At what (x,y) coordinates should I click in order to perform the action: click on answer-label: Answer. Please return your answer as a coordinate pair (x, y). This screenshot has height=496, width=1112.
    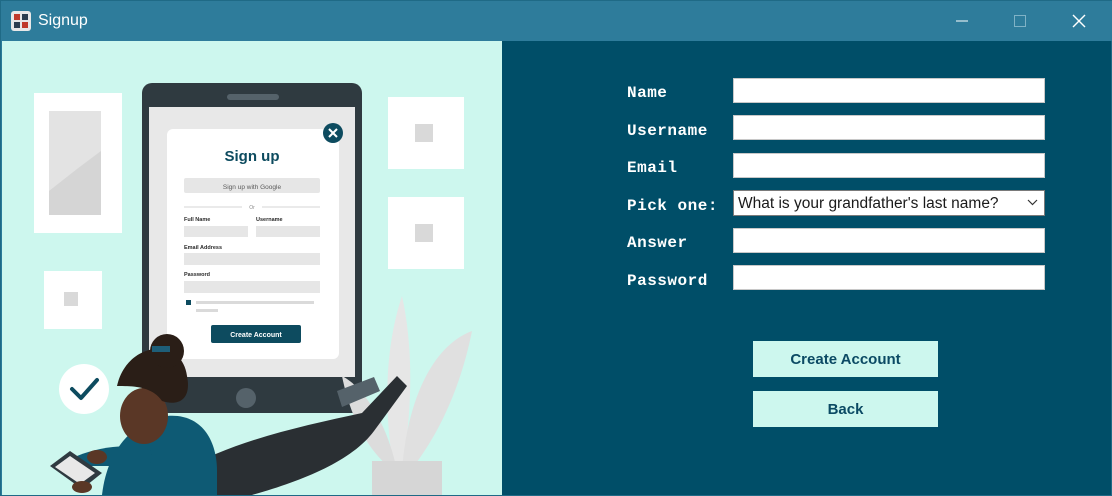
    Looking at the image, I should click on (657, 243).